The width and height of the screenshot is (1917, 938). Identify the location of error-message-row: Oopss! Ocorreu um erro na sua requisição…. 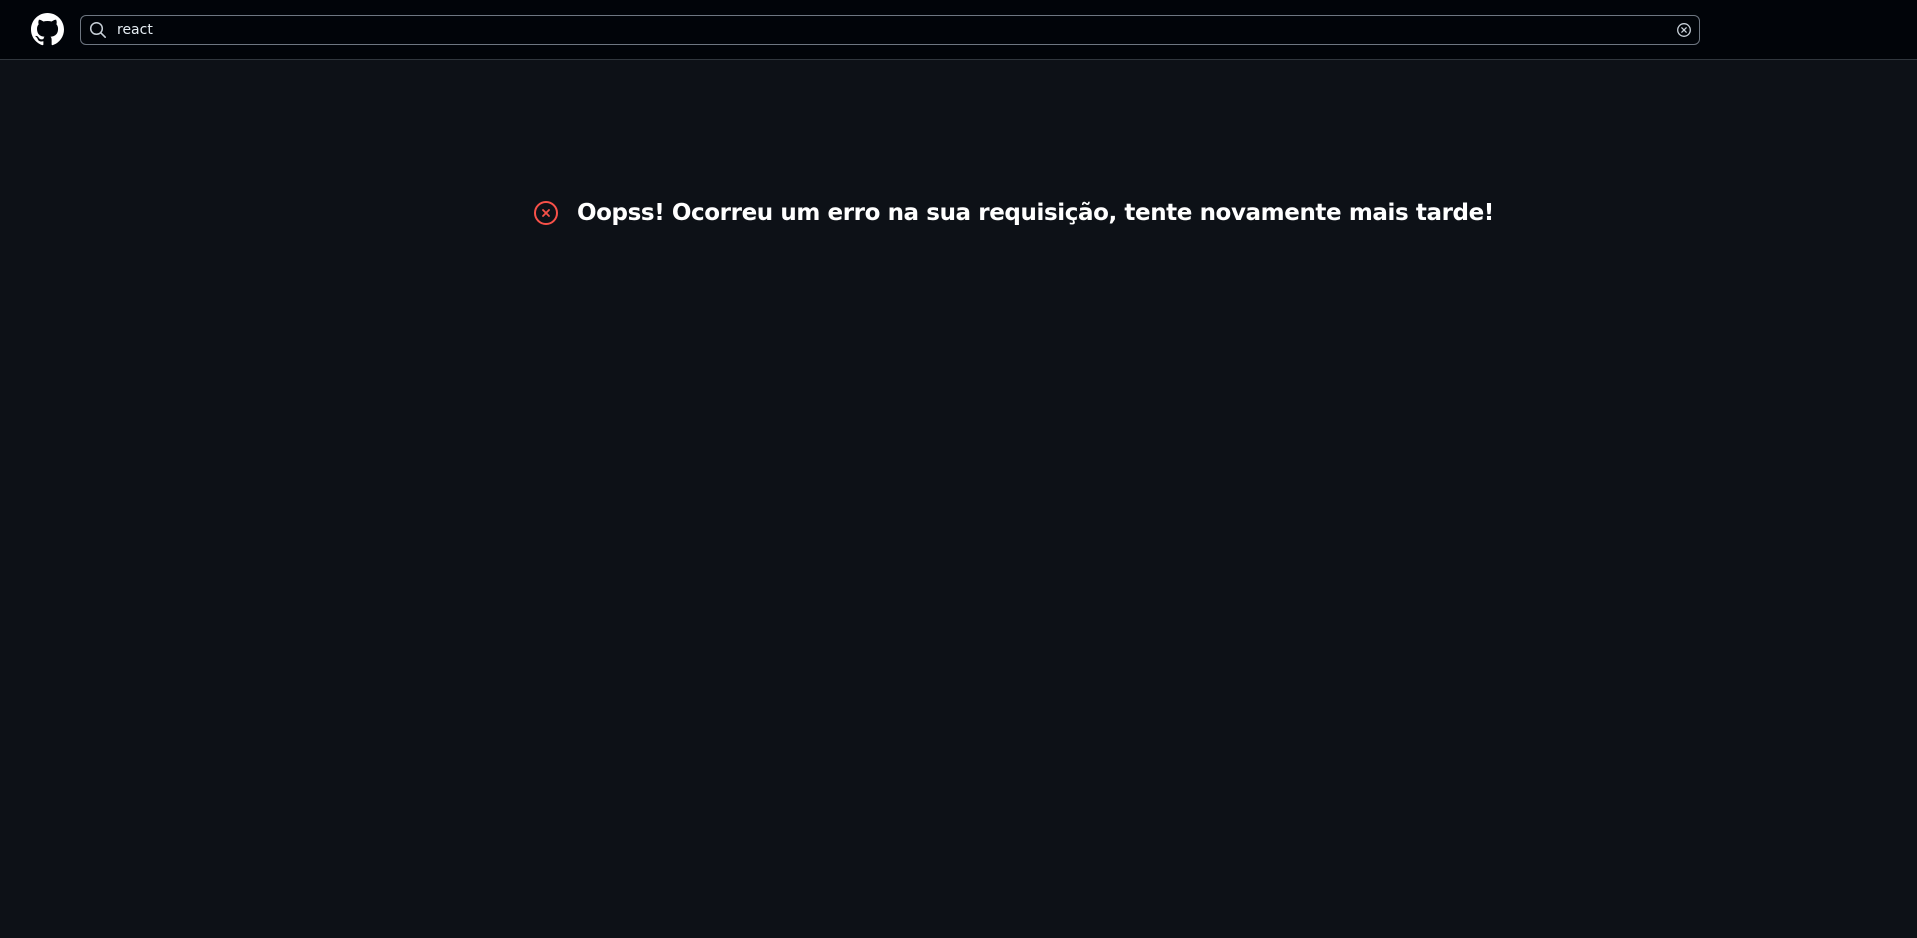
(1013, 213).